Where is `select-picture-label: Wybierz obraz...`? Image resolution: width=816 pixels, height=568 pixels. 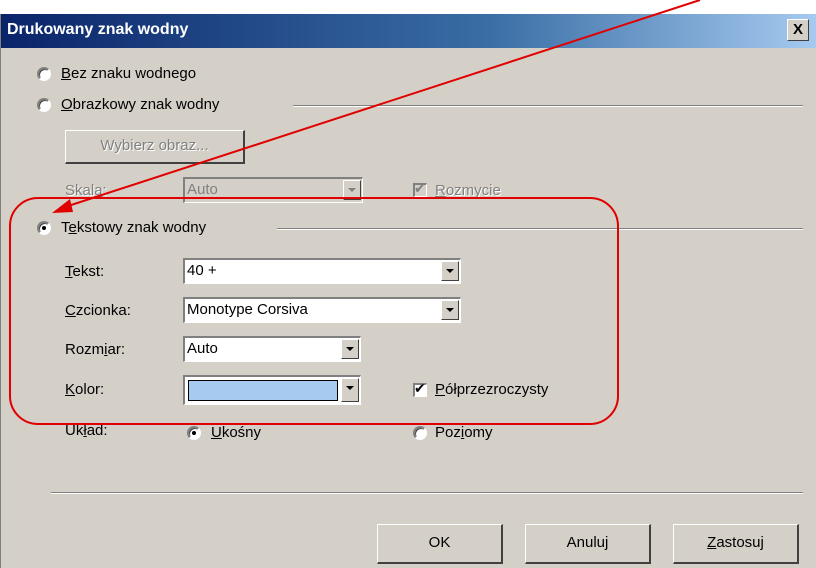
select-picture-label: Wybierz obraz... is located at coordinates (154, 145).